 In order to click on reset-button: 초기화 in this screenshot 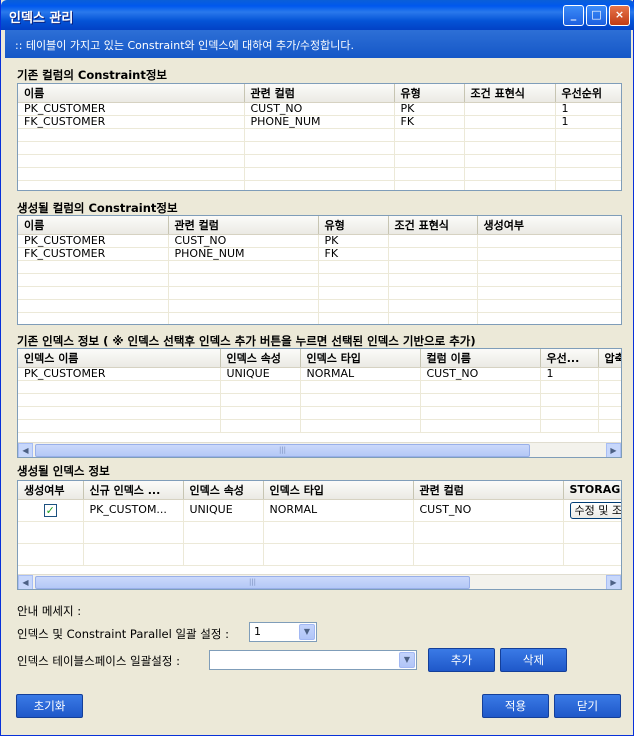, I will do `click(49, 706)`.